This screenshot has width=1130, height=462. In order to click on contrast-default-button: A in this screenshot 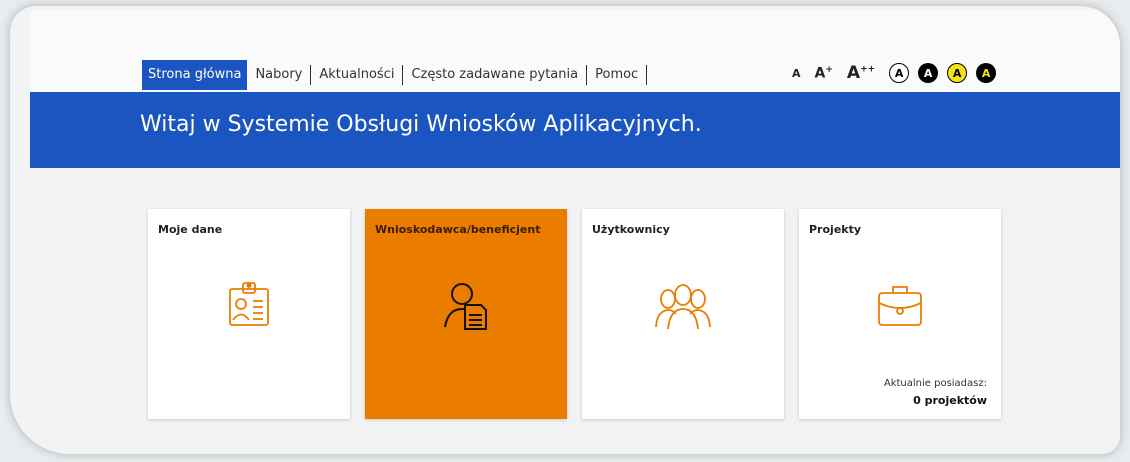, I will do `click(899, 73)`.